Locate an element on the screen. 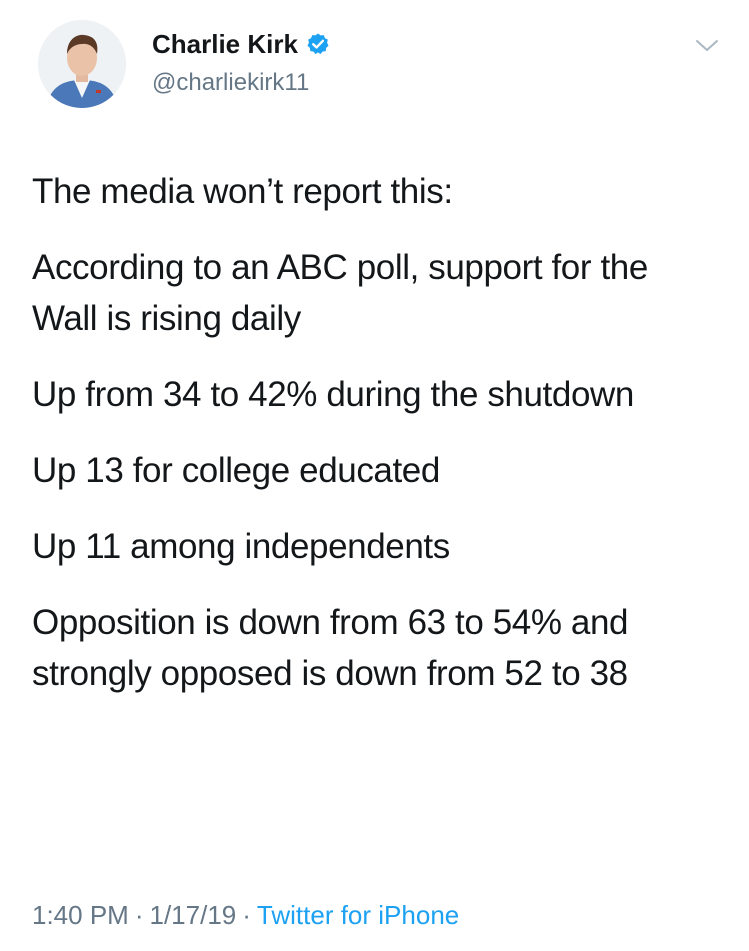 The width and height of the screenshot is (749, 951). tweet-paragraph: Up from 34 to 42% during the shutdown is located at coordinates (333, 394).